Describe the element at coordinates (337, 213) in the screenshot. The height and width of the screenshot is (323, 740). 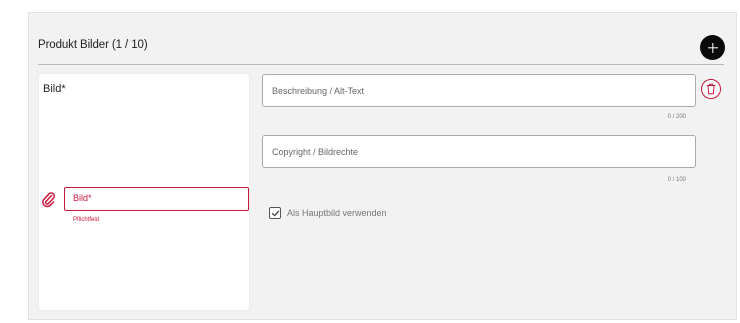
I see `main-image-checkbox-label: Als Hauptbild verwenden` at that location.